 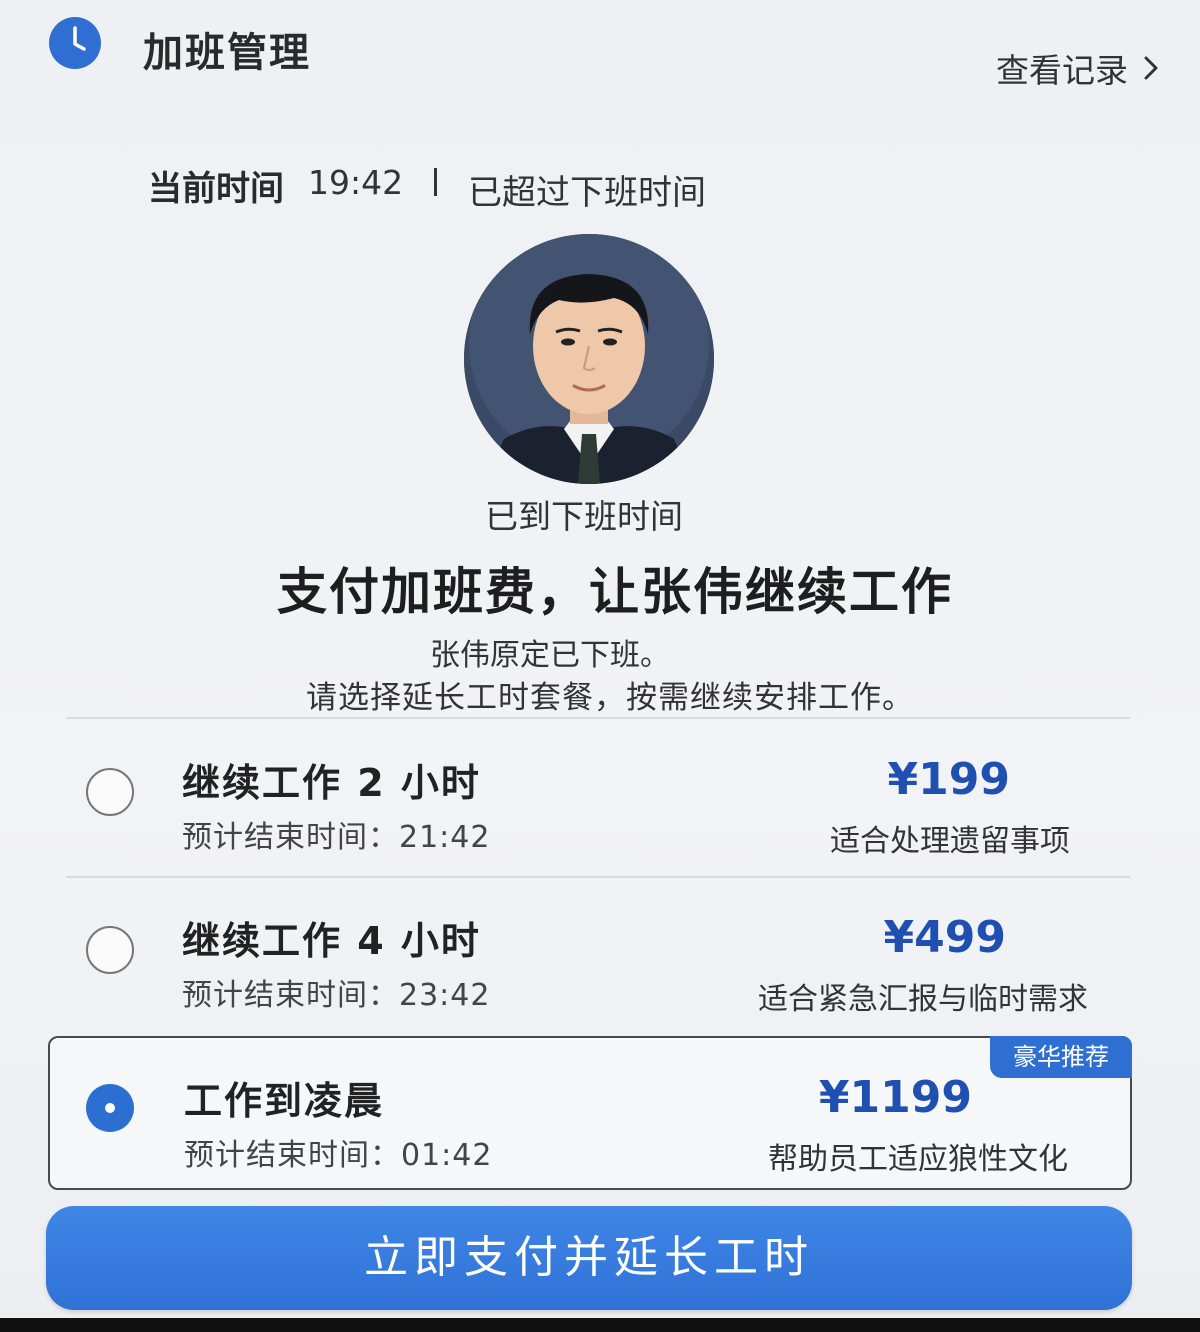 What do you see at coordinates (923, 999) in the screenshot?
I see `plan-note: 适合紧急汇报与临时需求` at bounding box center [923, 999].